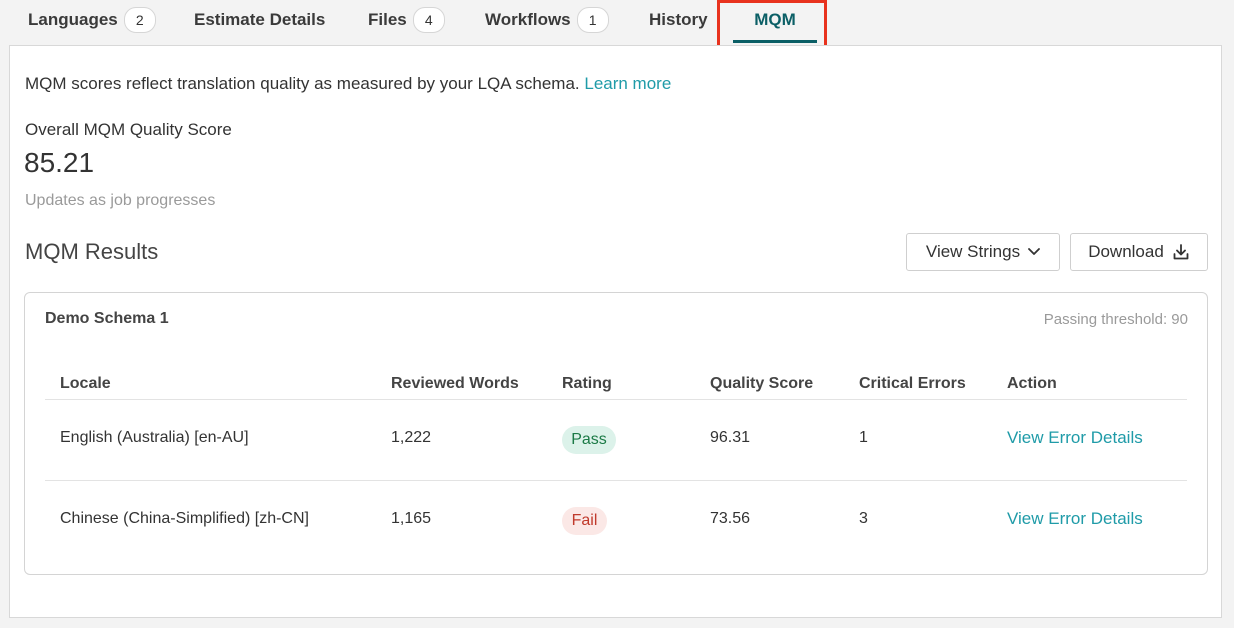 Image resolution: width=1234 pixels, height=628 pixels. Describe the element at coordinates (762, 383) in the screenshot. I see `column-header-quality-score: Quality Score` at that location.